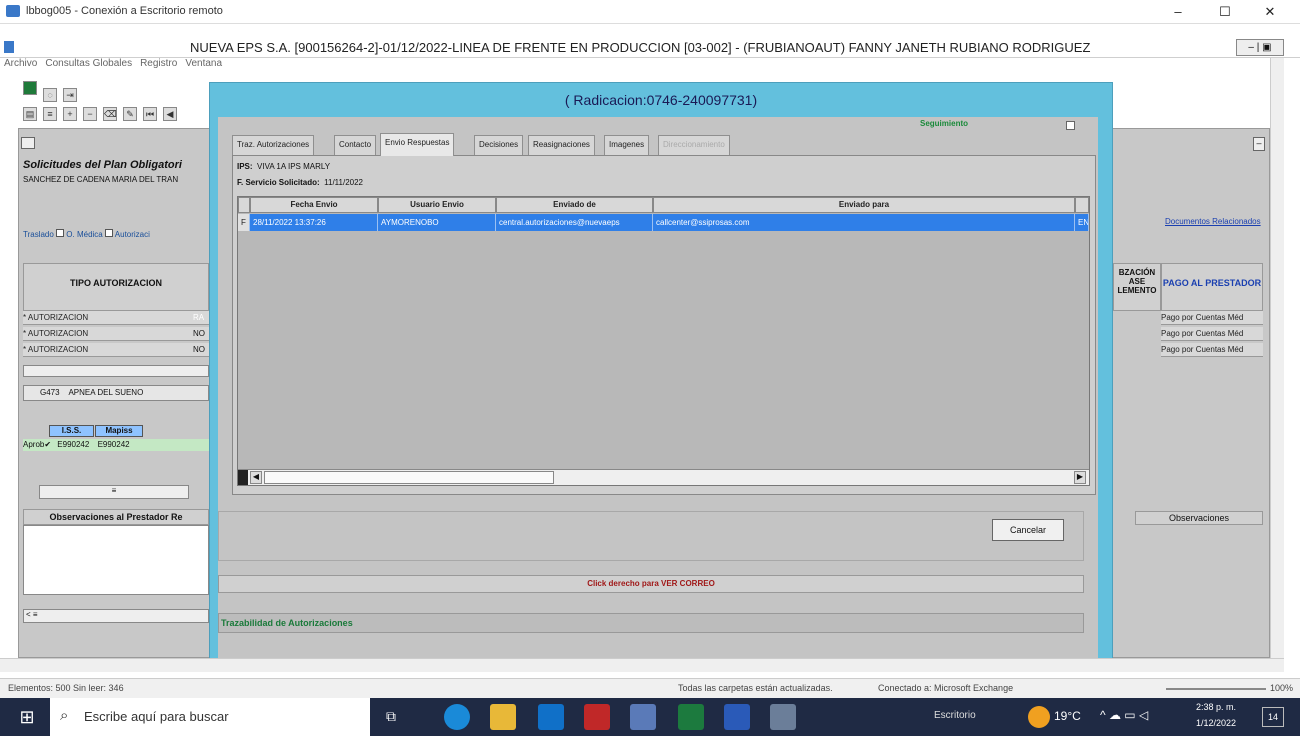 The height and width of the screenshot is (736, 1300). Describe the element at coordinates (116, 371) in the screenshot. I see `auth-hscroll` at that location.